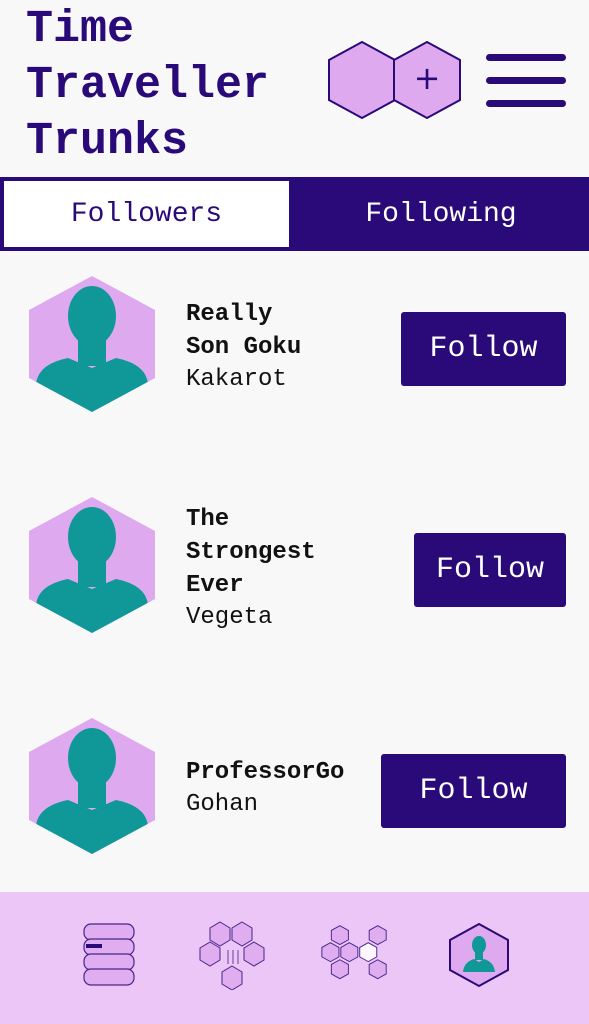 Image resolution: width=589 pixels, height=1024 pixels. Describe the element at coordinates (265, 788) in the screenshot. I see `user-info: ProfessorGo Gohan` at that location.